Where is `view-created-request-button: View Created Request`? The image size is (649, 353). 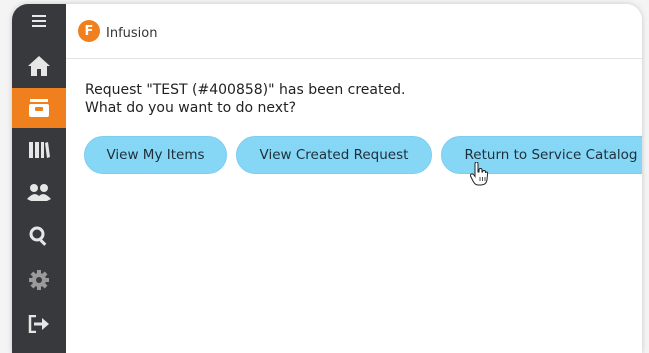 view-created-request-button: View Created Request is located at coordinates (334, 155).